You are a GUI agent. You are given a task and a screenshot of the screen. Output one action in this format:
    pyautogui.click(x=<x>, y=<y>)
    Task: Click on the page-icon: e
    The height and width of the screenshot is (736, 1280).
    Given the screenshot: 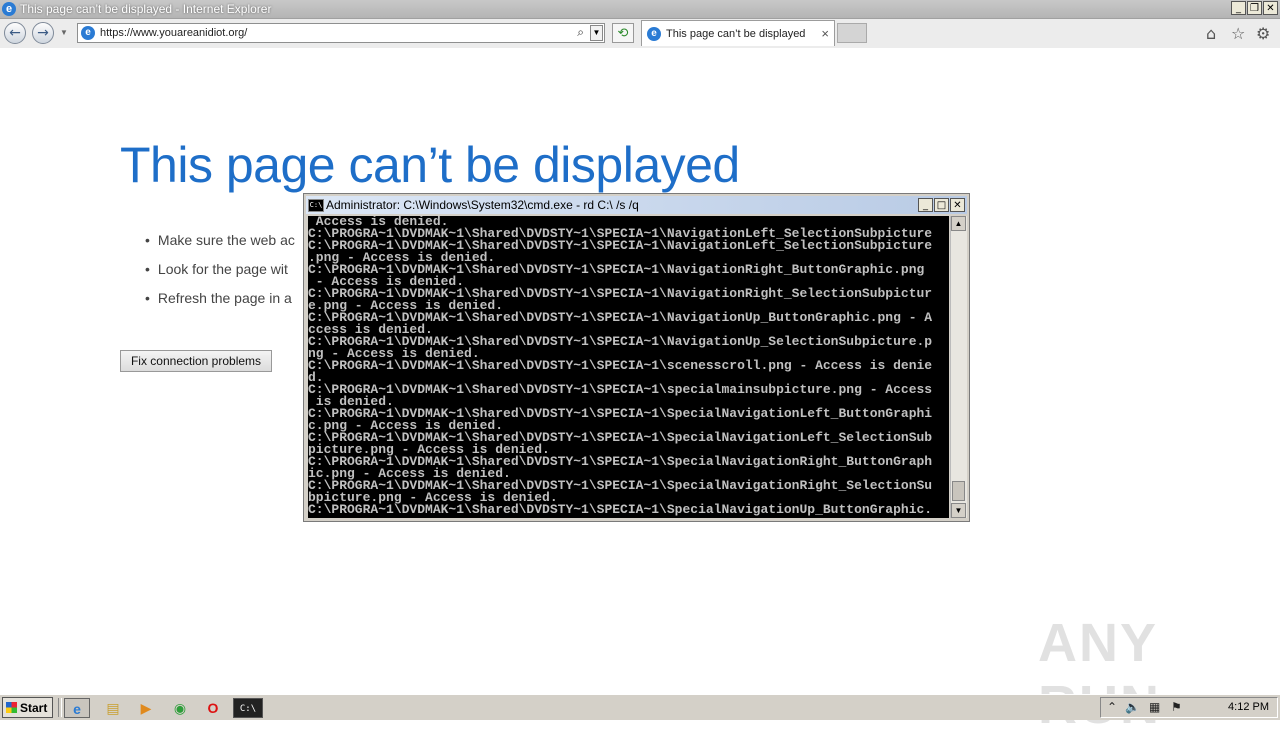 What is the action you would take?
    pyautogui.click(x=88, y=33)
    